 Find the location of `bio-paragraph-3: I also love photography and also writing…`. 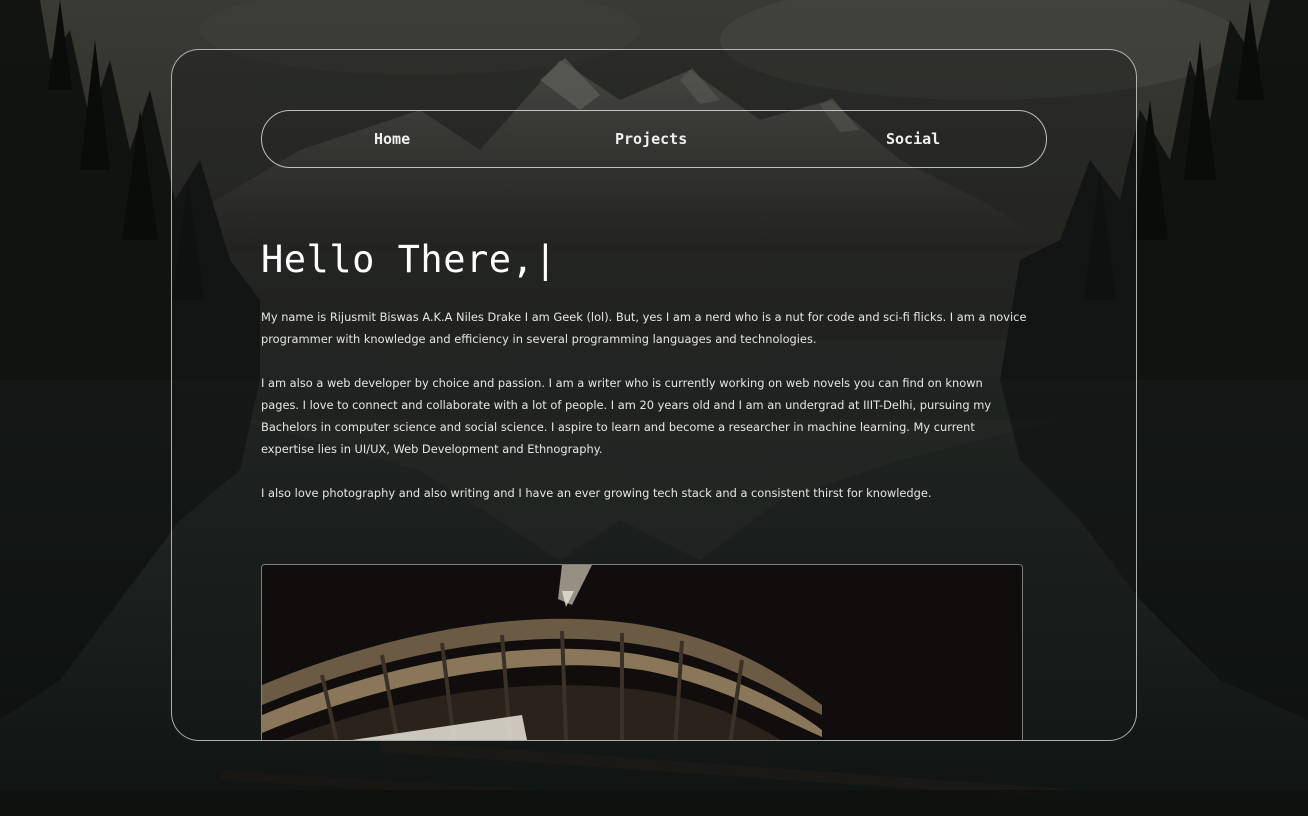

bio-paragraph-3: I also love photography and also writing… is located at coordinates (596, 493).